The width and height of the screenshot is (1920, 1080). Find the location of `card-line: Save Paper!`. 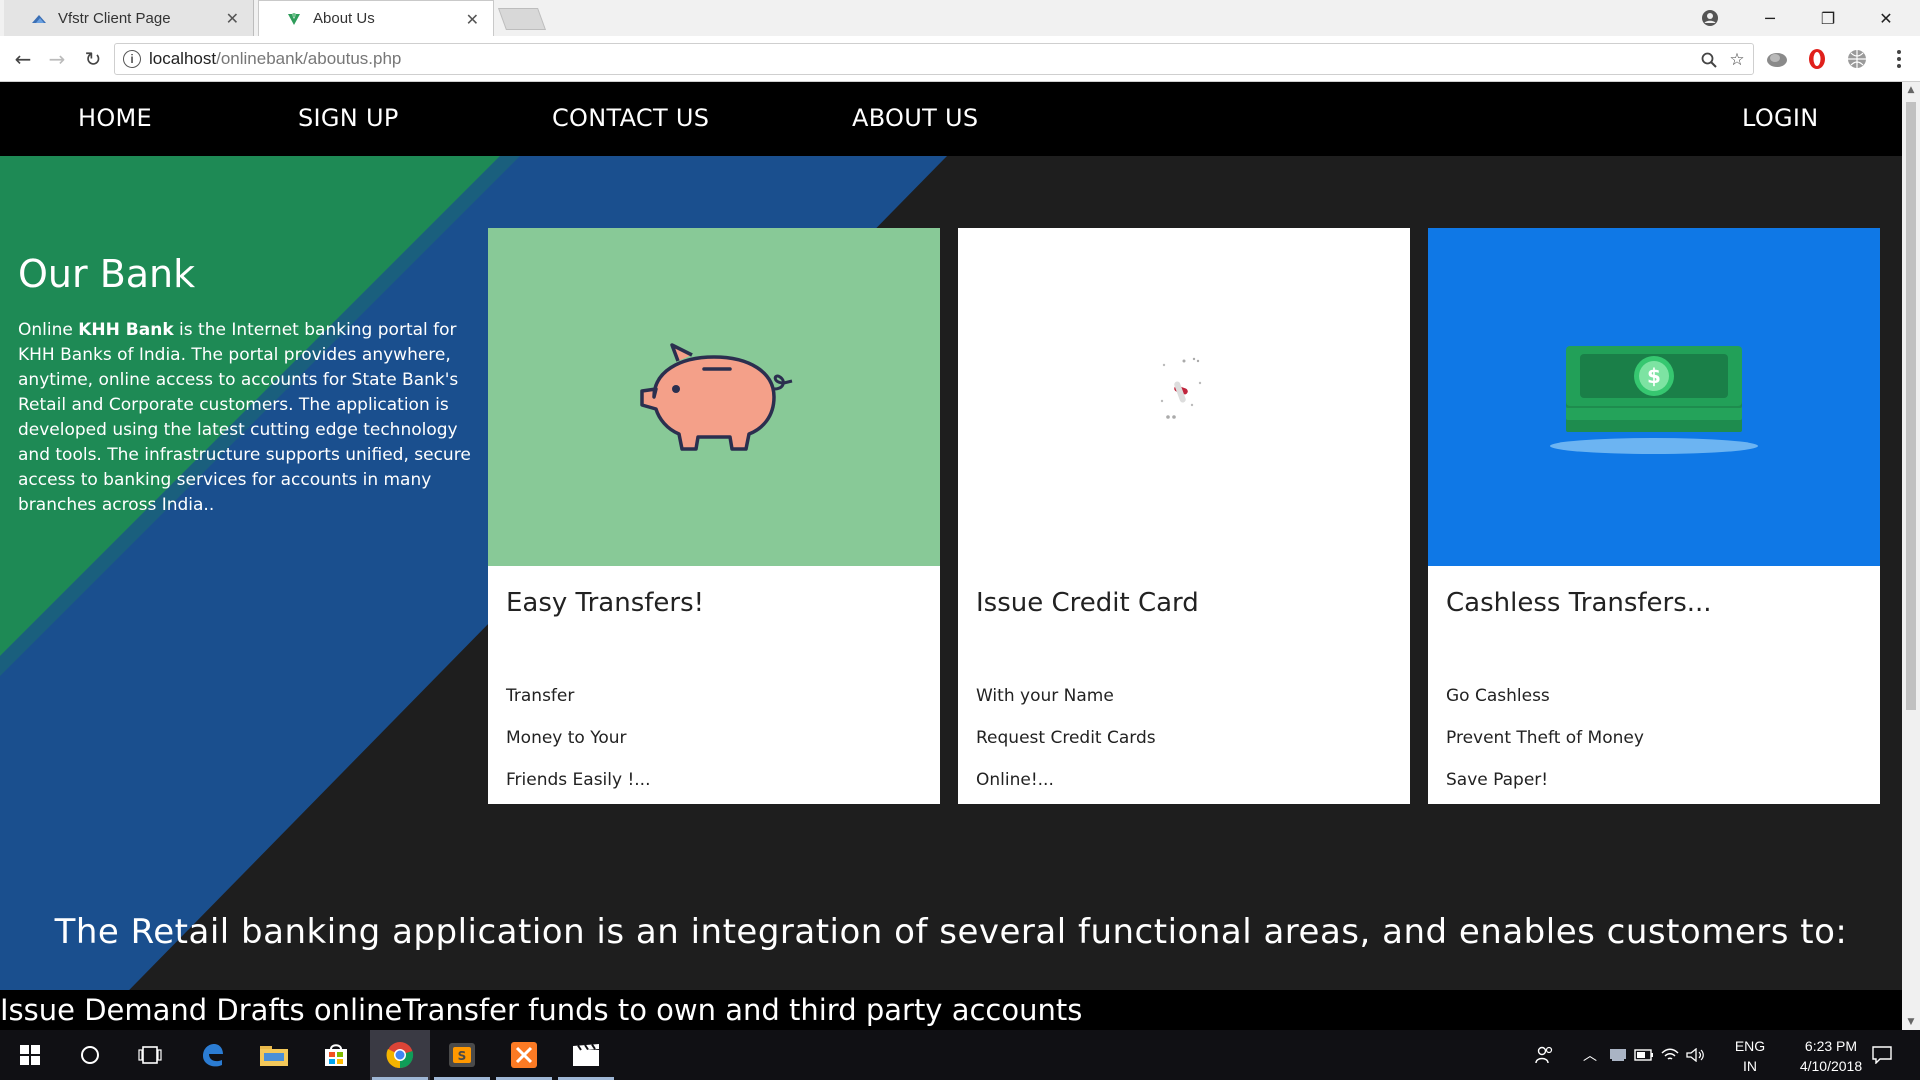

card-line: Save Paper! is located at coordinates (1497, 780).